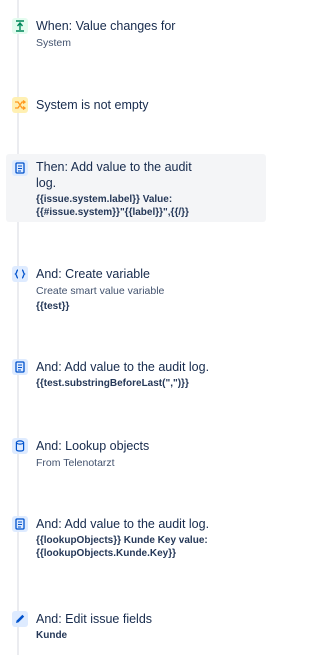 The image size is (320, 655). I want to click on lookup-icon, so click(20, 446).